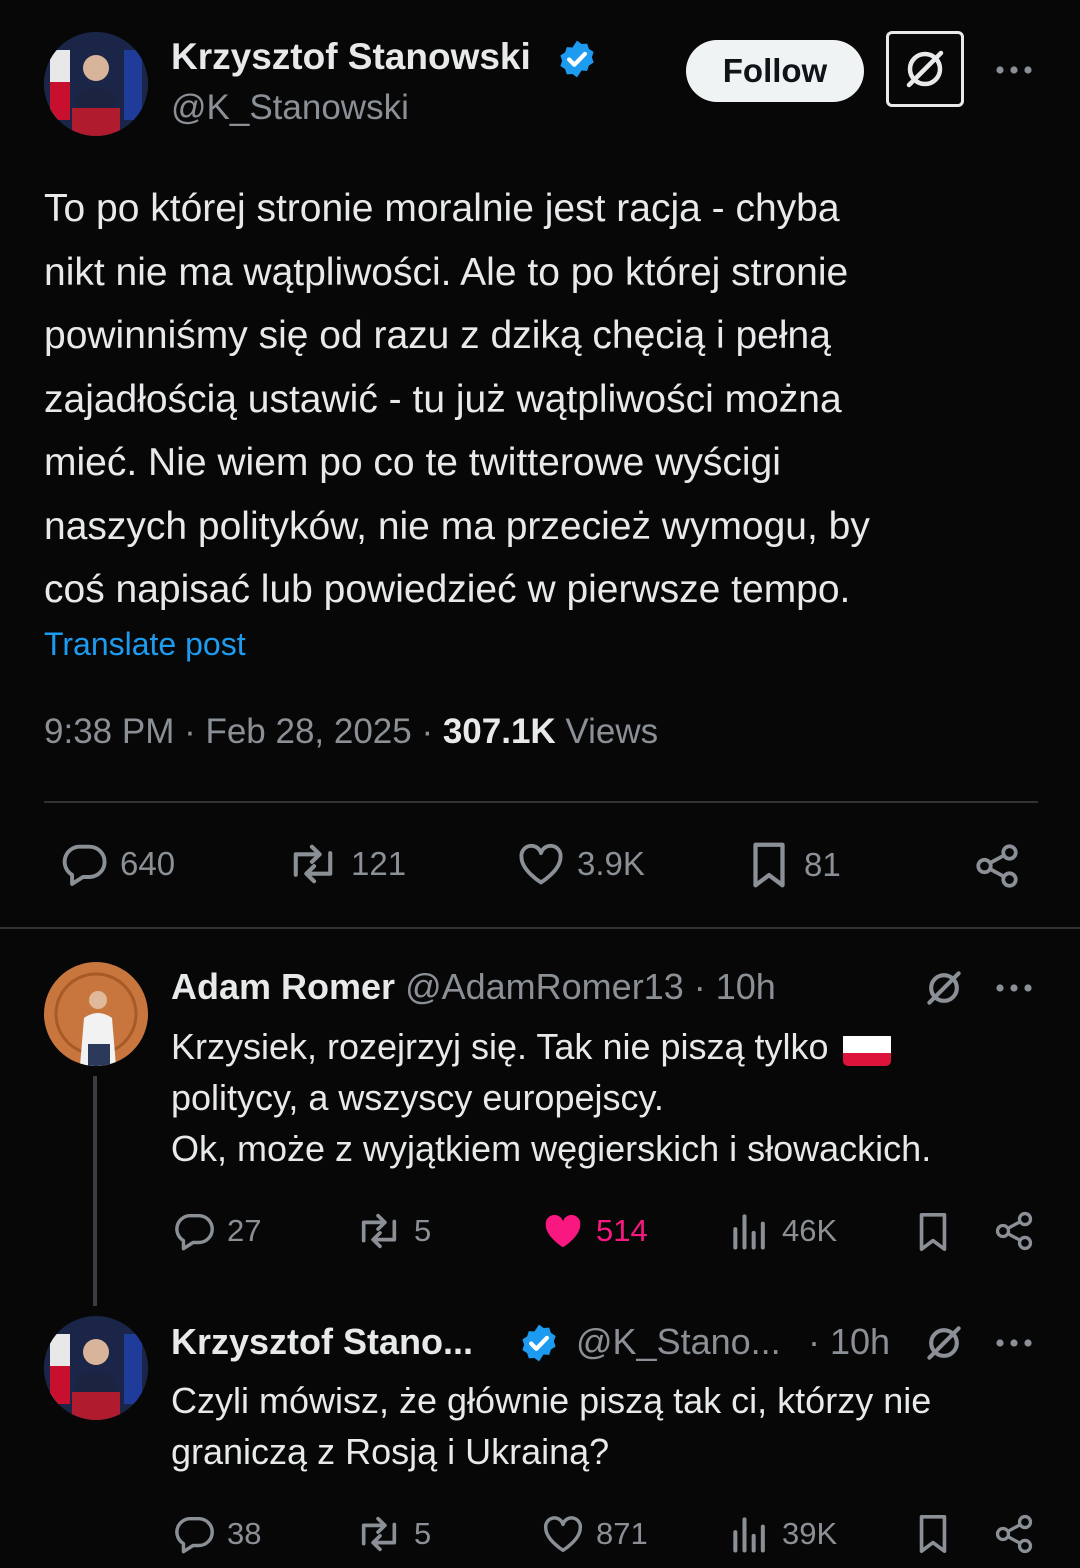  Describe the element at coordinates (822, 864) in the screenshot. I see `bookmark-count: 81` at that location.